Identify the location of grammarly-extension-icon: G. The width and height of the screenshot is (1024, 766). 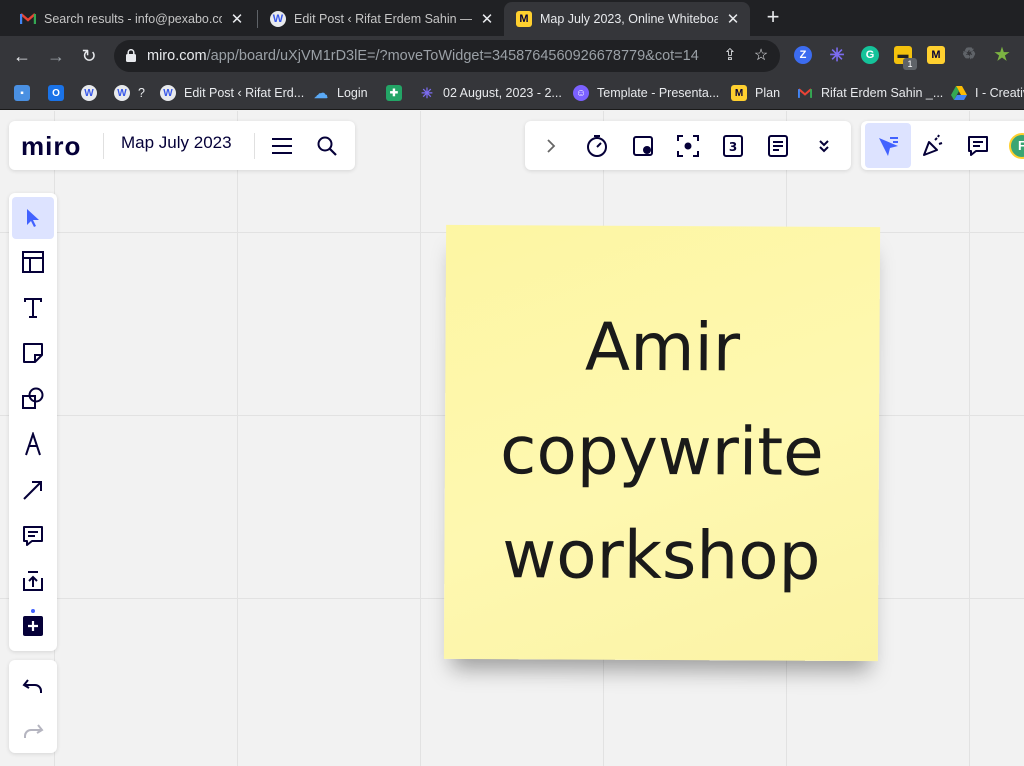
(870, 55).